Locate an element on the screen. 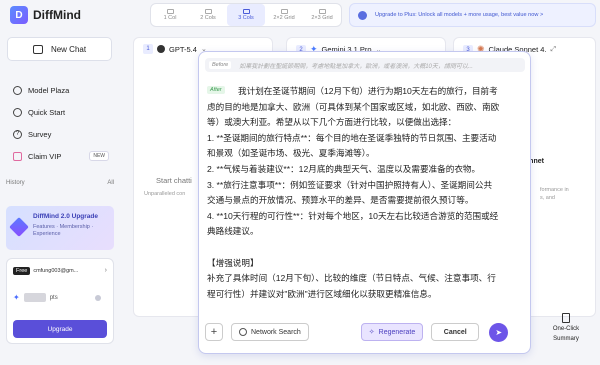 The height and width of the screenshot is (365, 600). column-number: 1 is located at coordinates (148, 49).